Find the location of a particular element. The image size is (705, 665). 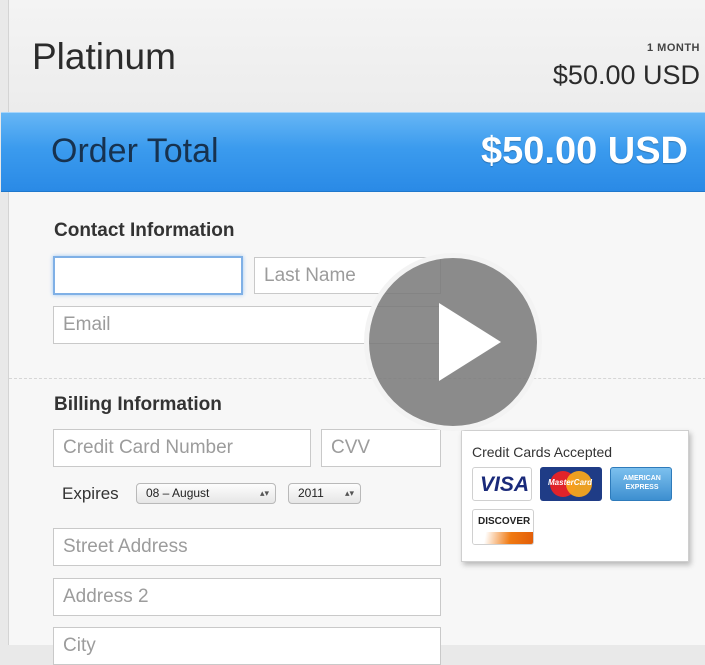

mastercard-label: MasterCard is located at coordinates (570, 482).